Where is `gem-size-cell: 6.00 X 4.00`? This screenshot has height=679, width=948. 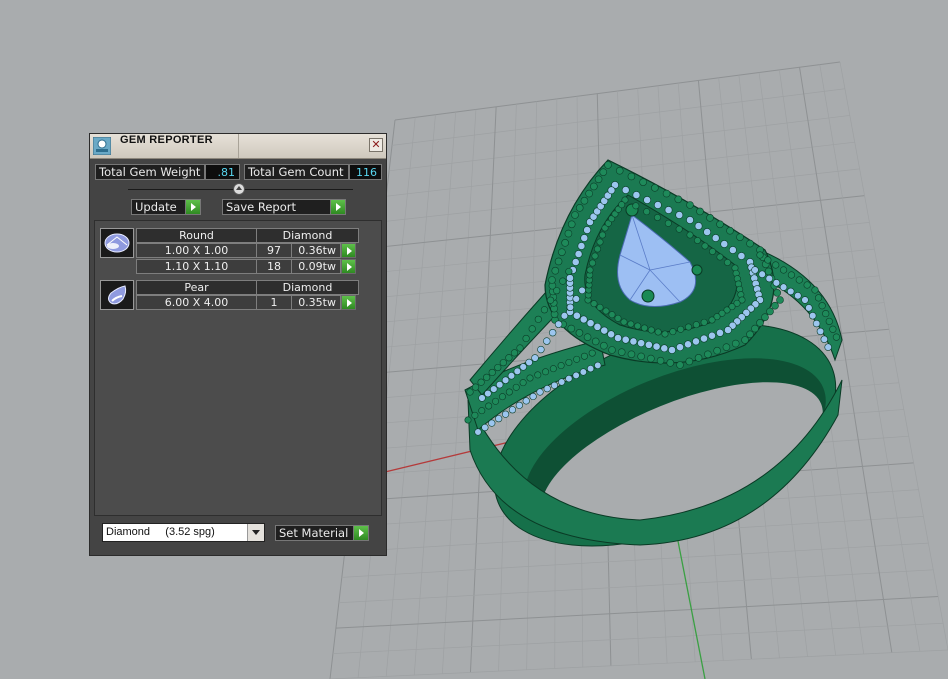 gem-size-cell: 6.00 X 4.00 is located at coordinates (196, 302).